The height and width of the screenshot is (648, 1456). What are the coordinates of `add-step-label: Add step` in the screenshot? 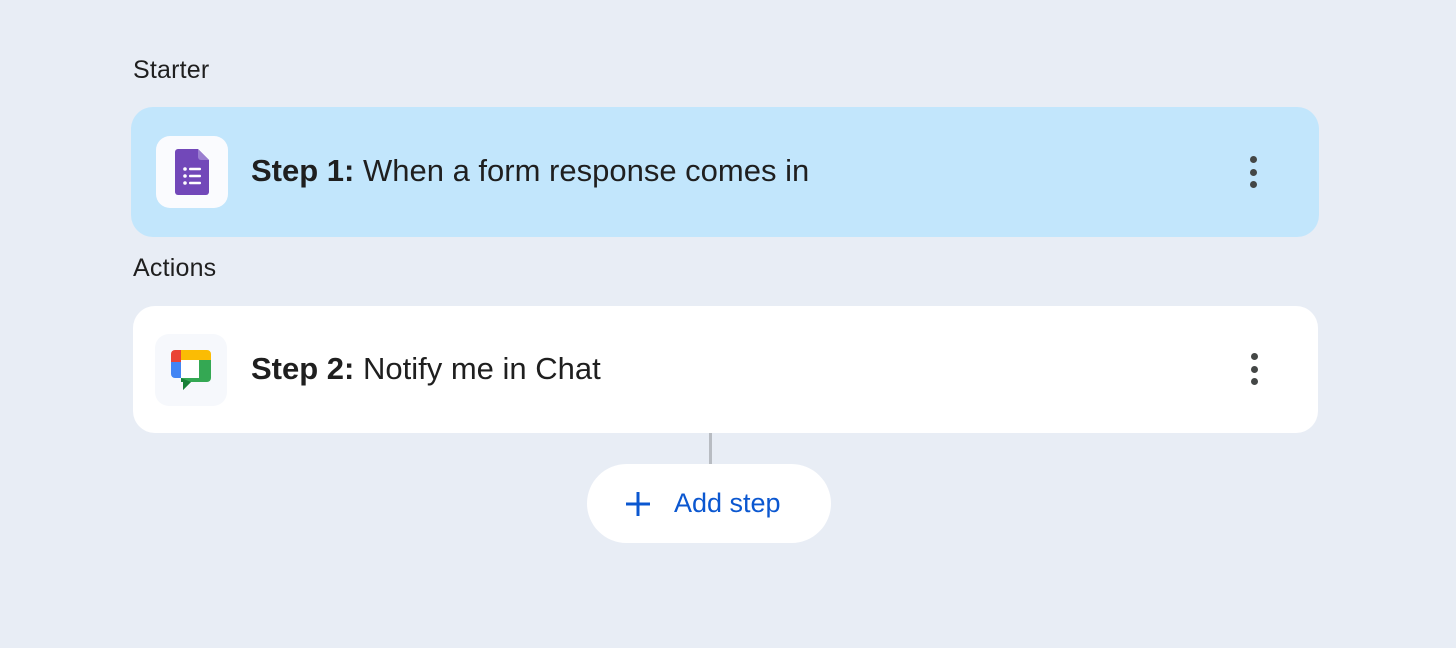 It's located at (727, 503).